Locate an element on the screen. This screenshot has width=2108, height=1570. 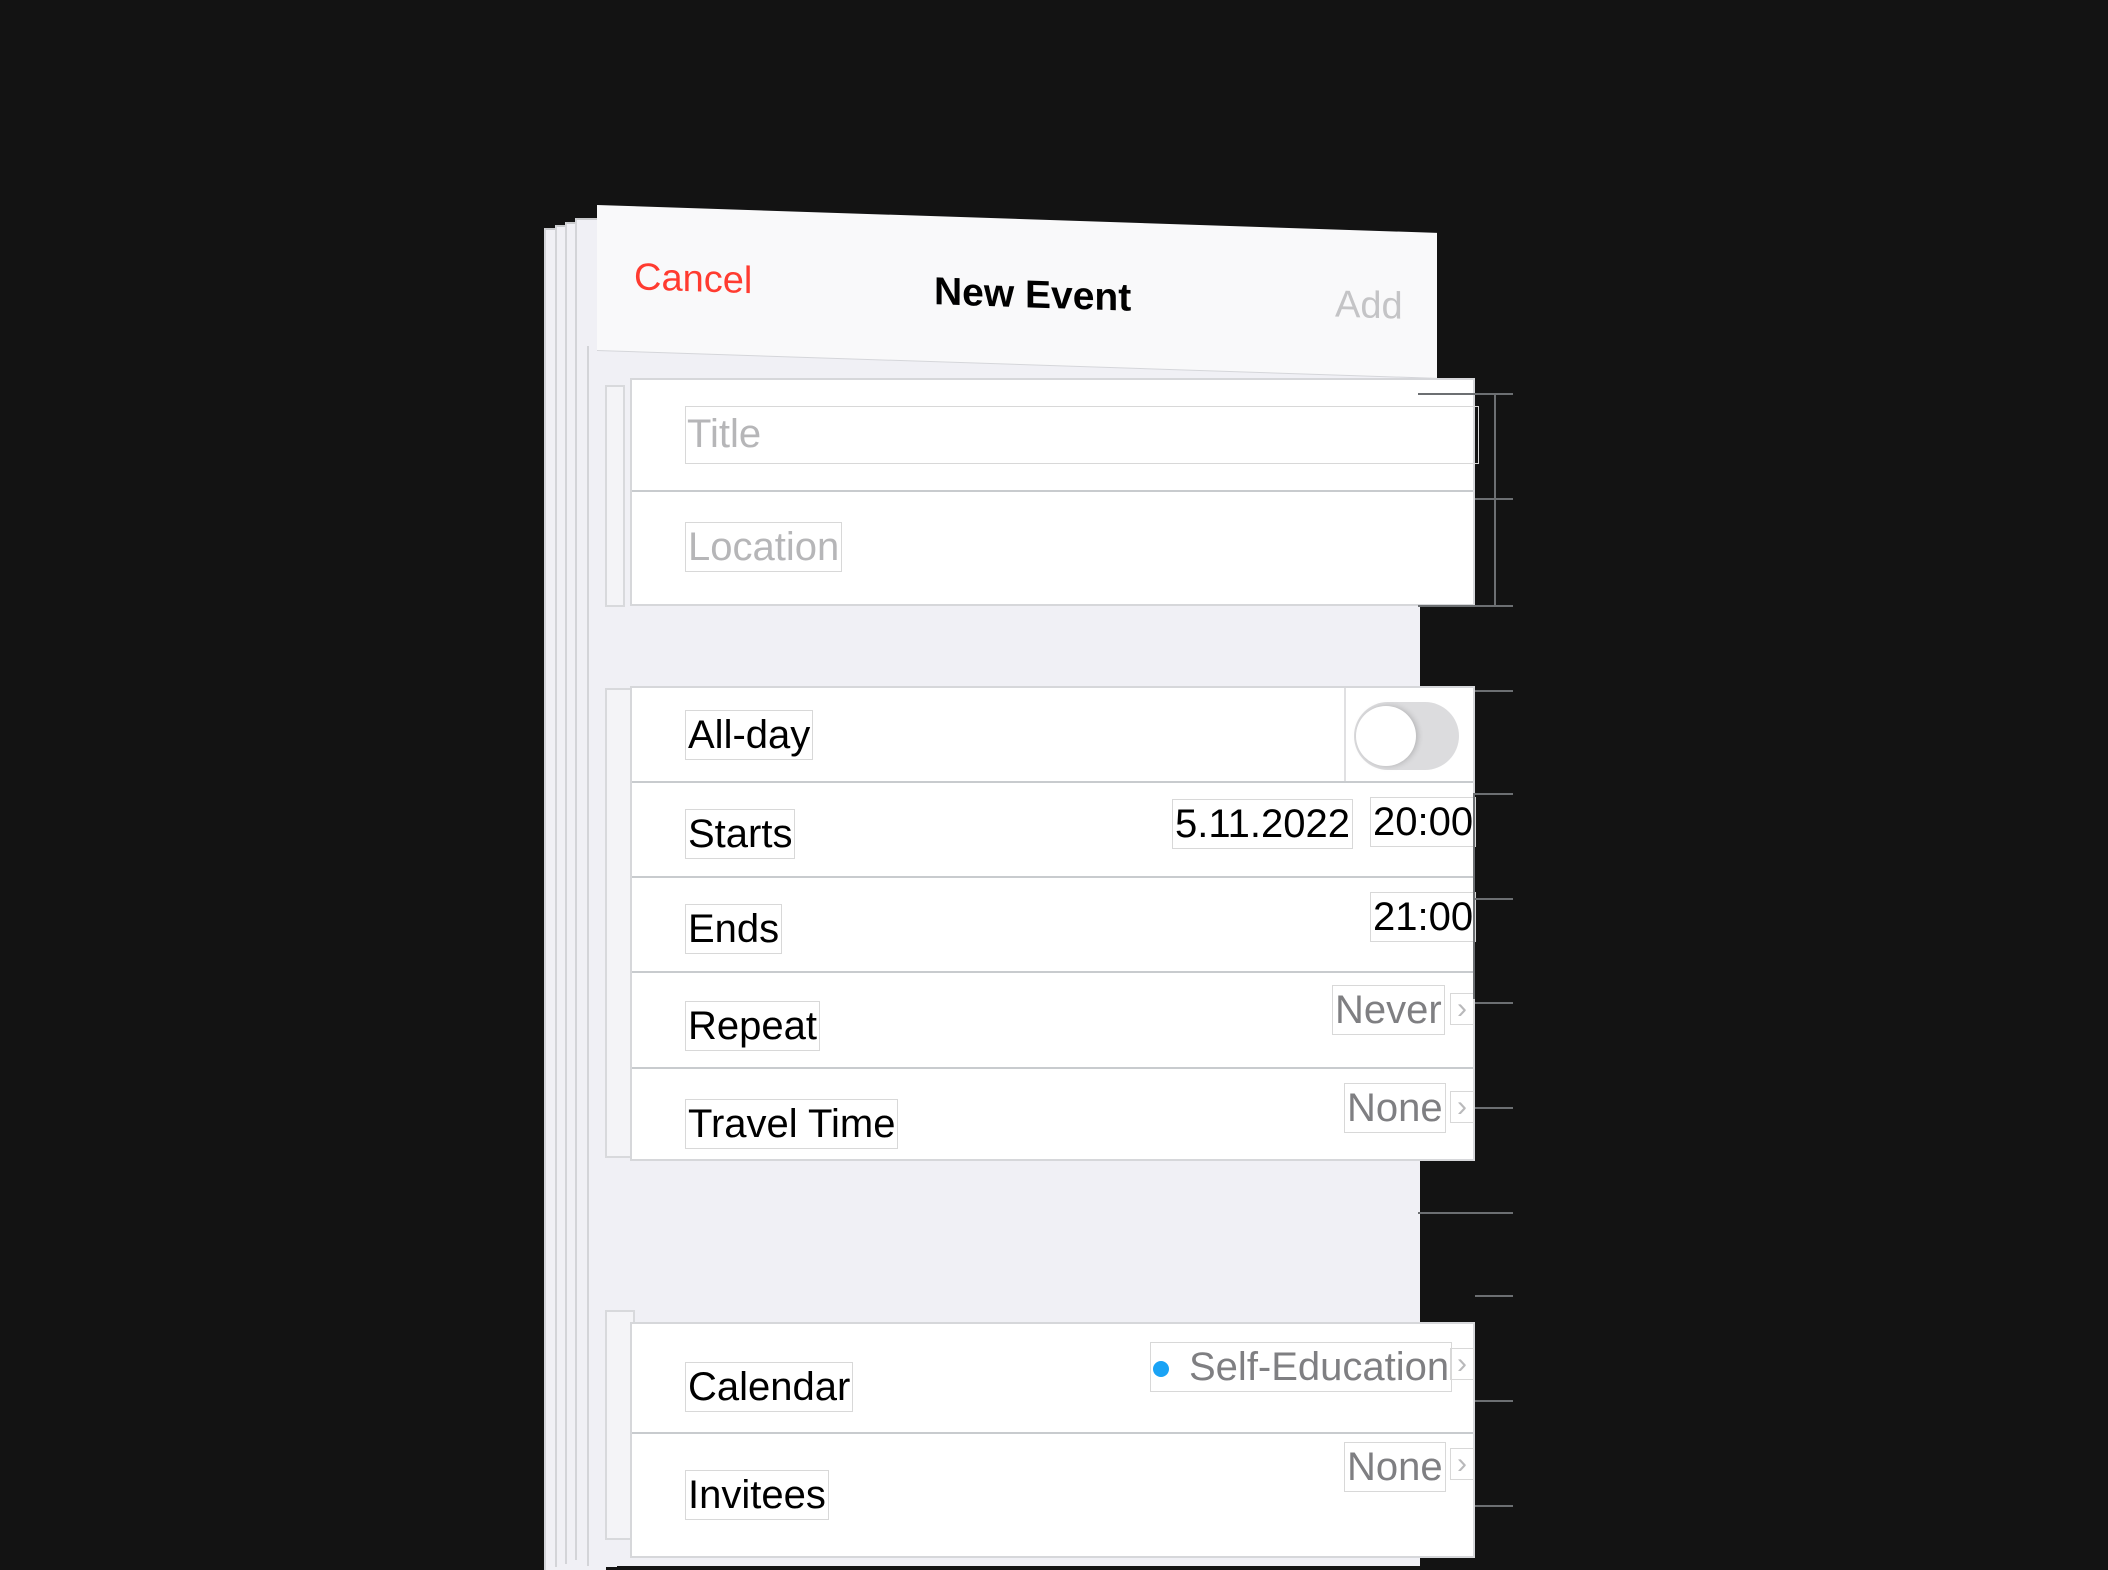
cancel-button: Cancel is located at coordinates (693, 279).